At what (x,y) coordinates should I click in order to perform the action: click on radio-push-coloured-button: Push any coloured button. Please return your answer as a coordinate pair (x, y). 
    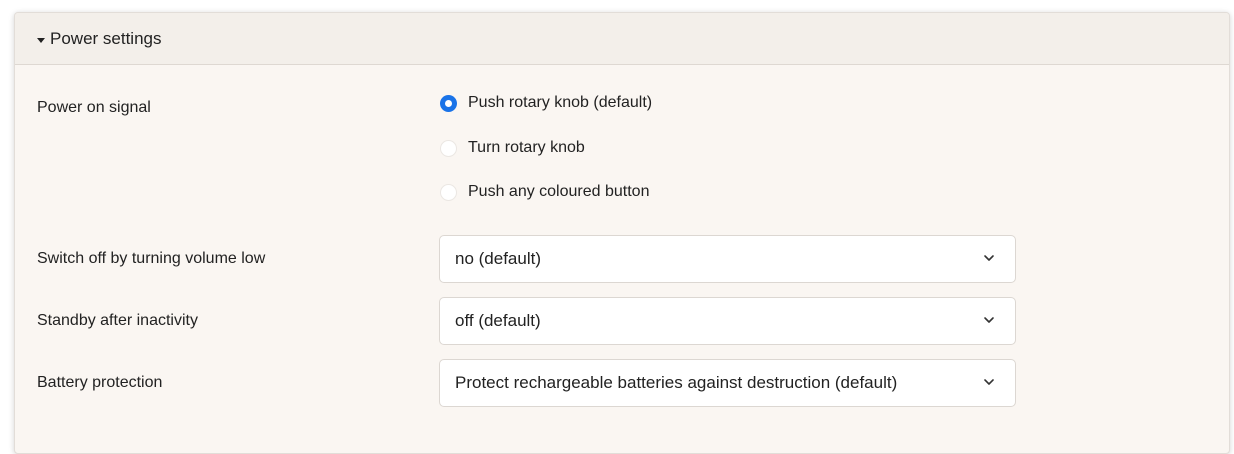
    Looking at the image, I should click on (544, 192).